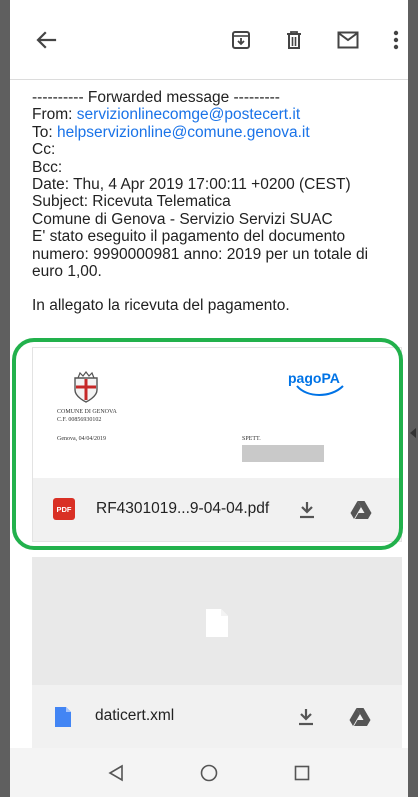 The image size is (418, 797). I want to click on preview-recipient-label: SPETT., so click(251, 439).